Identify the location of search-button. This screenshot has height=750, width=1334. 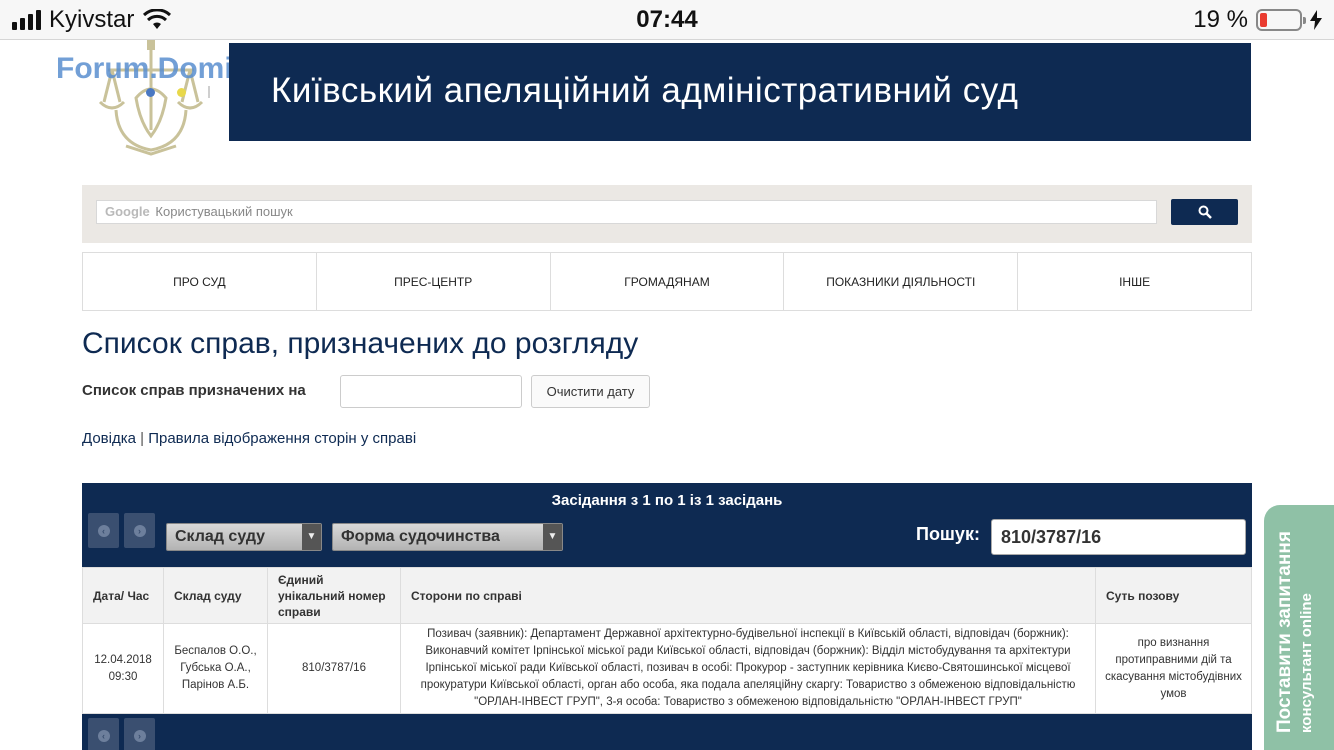
(1204, 212).